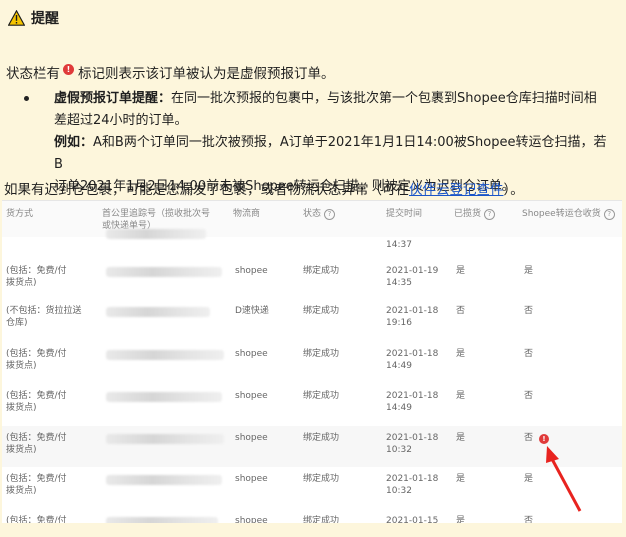 Image resolution: width=626 pixels, height=537 pixels. What do you see at coordinates (26, 98) in the screenshot?
I see `bullet-dot-icon` at bounding box center [26, 98].